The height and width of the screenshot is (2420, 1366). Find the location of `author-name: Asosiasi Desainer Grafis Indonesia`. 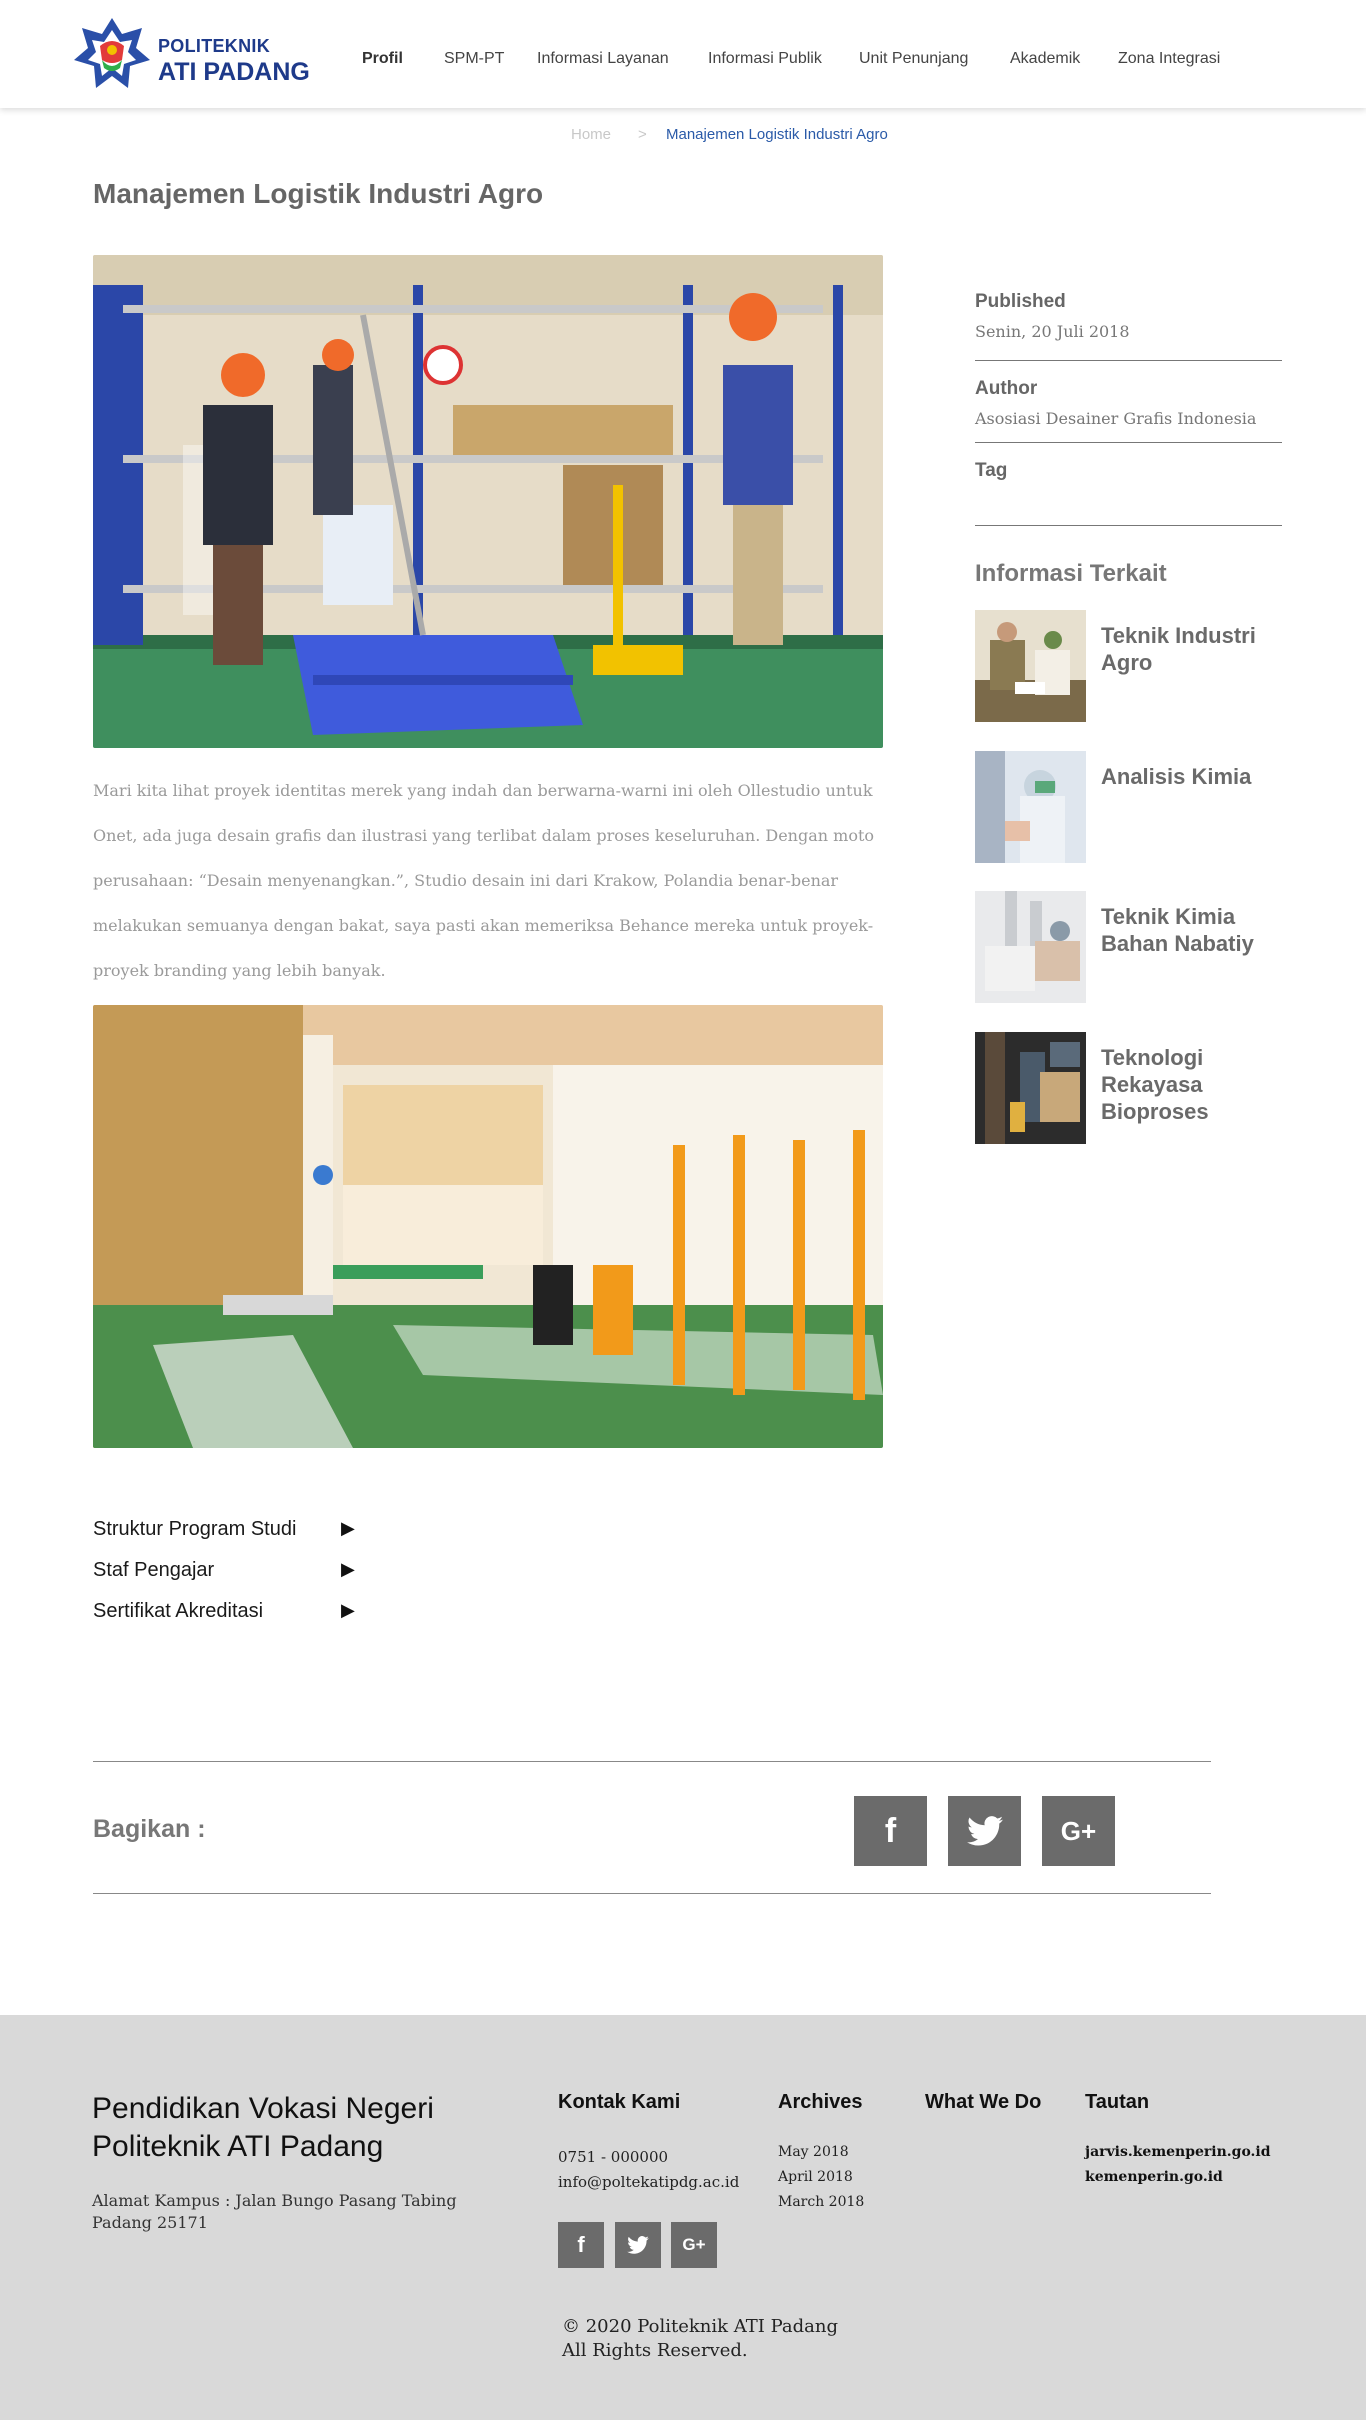

author-name: Asosiasi Desainer Grafis Indonesia is located at coordinates (1116, 418).